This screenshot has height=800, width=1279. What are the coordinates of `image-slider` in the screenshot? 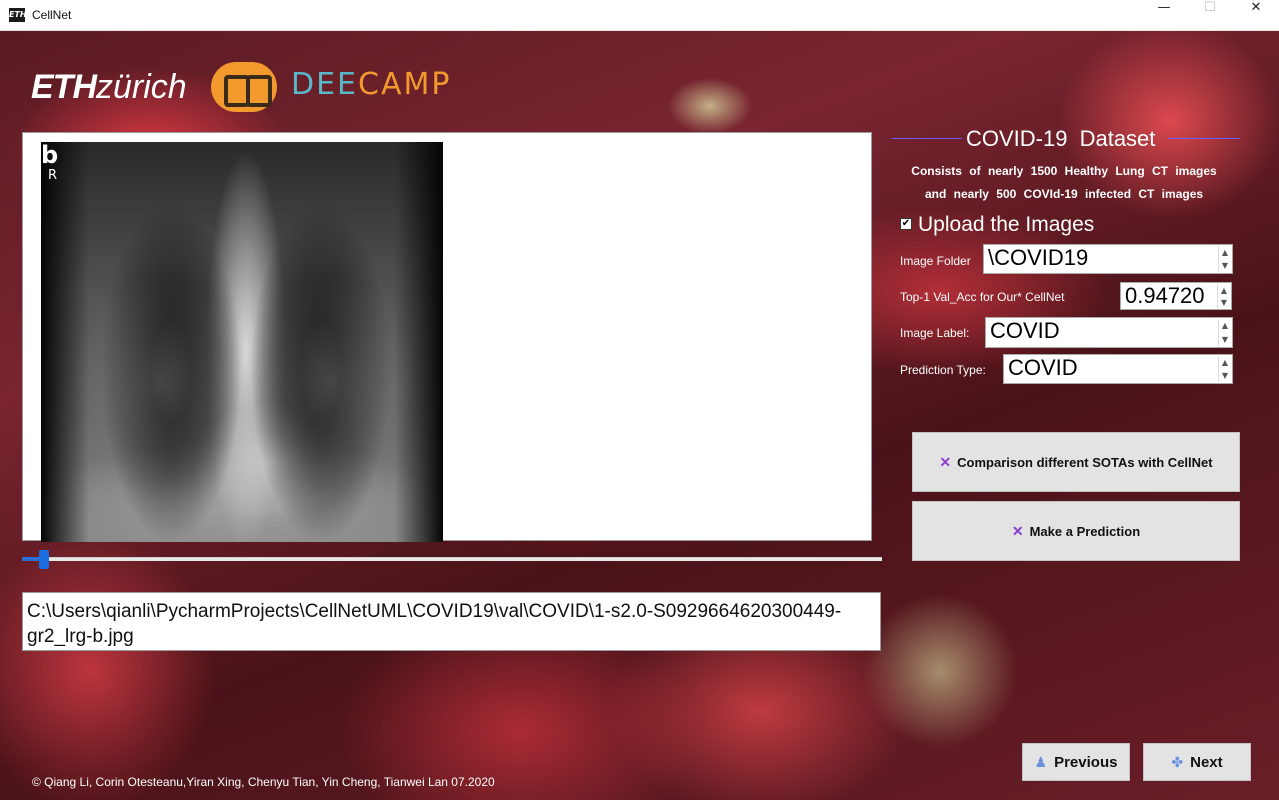 It's located at (452, 560).